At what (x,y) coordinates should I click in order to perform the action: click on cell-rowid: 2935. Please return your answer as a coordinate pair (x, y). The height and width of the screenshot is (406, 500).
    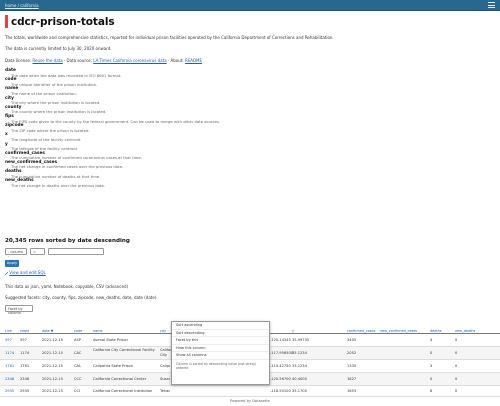
    Looking at the image, I should click on (25, 391).